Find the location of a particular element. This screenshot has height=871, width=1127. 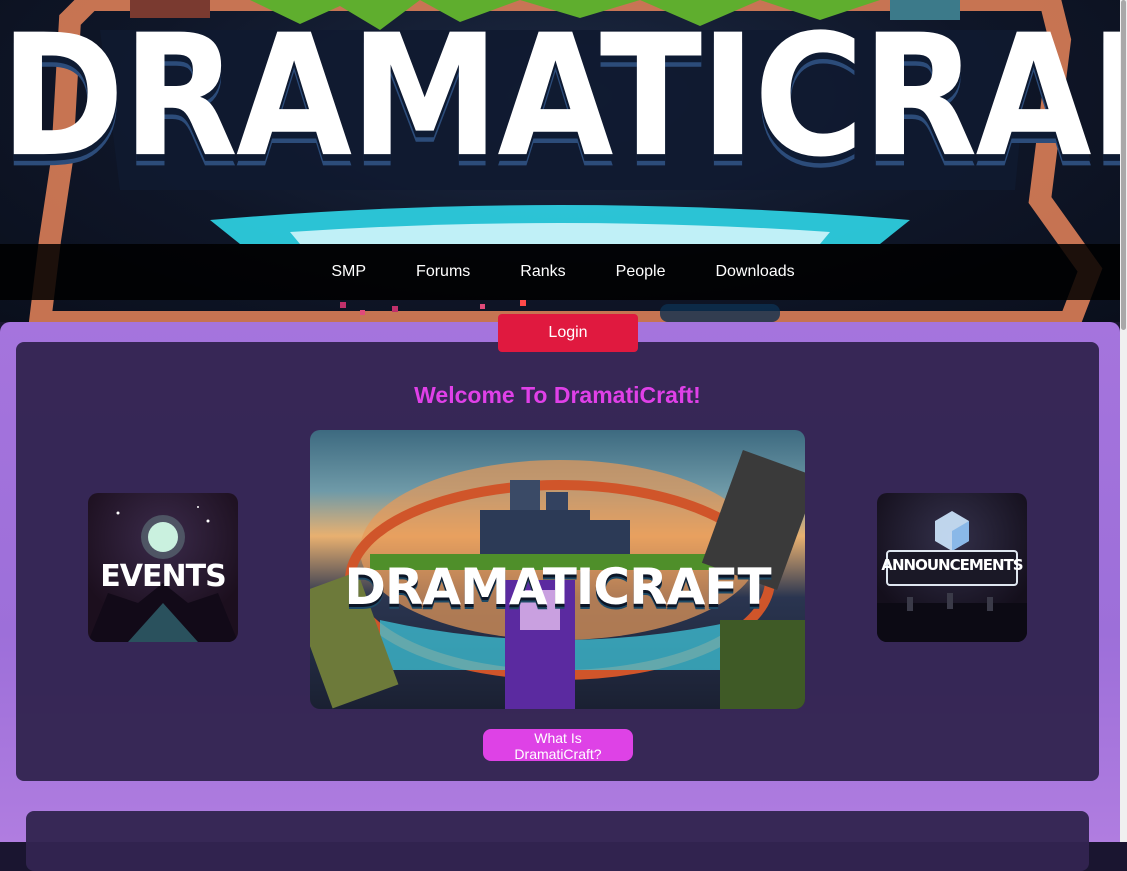

announcements-tile: ANNOUNCEMENTS is located at coordinates (952, 567).